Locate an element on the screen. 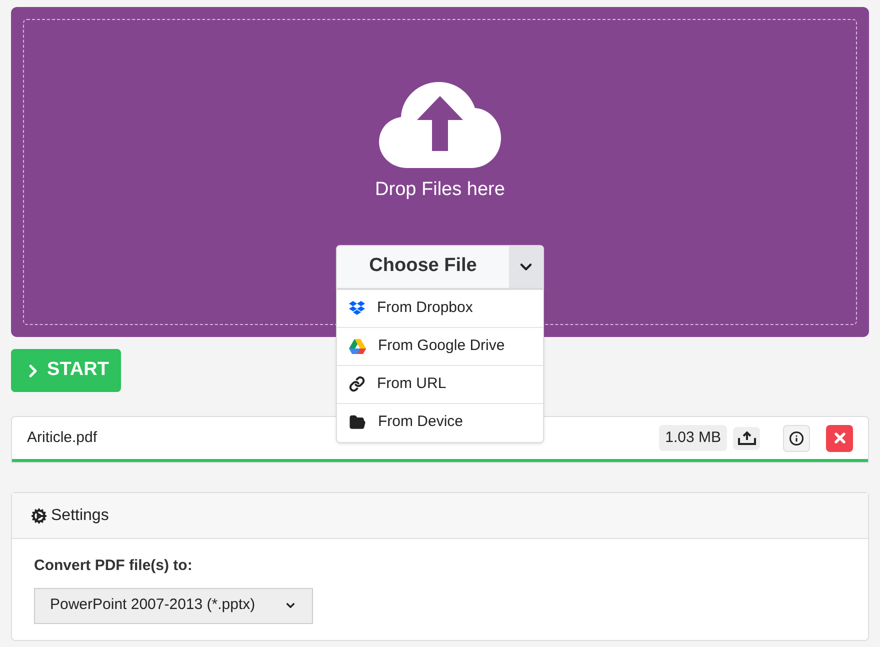 The image size is (880, 647). remove-button is located at coordinates (839, 438).